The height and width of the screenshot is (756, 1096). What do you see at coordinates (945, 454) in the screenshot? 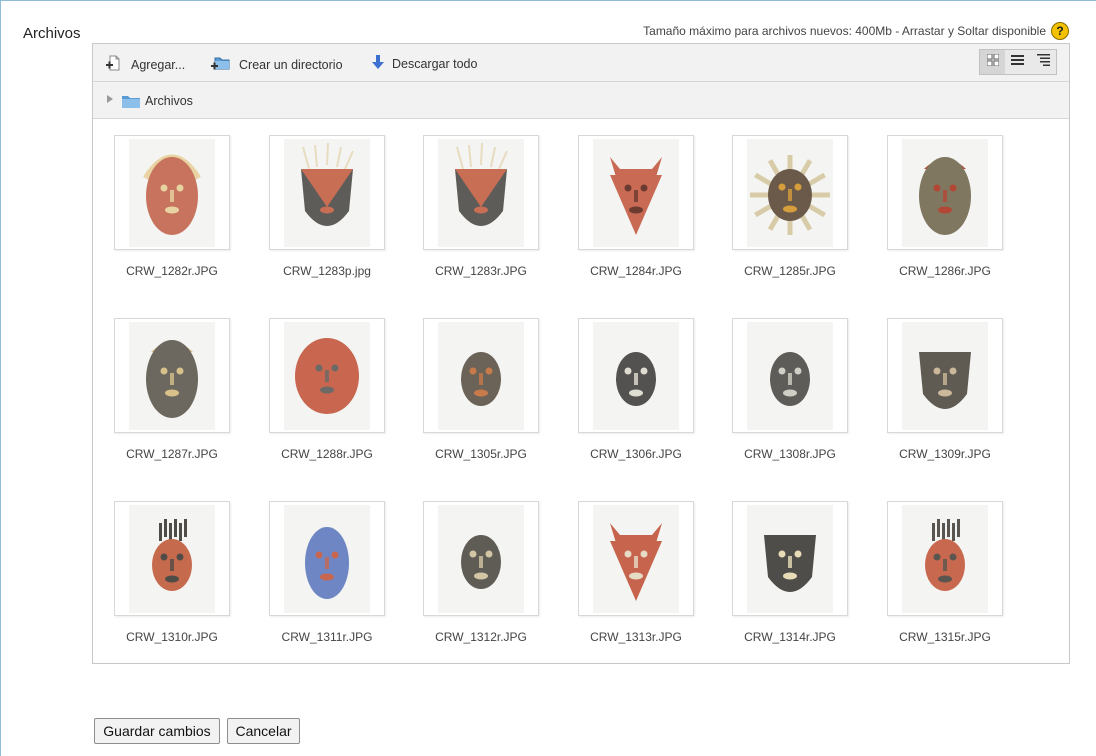
I see `file-name: CRW_1309r.JPG` at bounding box center [945, 454].